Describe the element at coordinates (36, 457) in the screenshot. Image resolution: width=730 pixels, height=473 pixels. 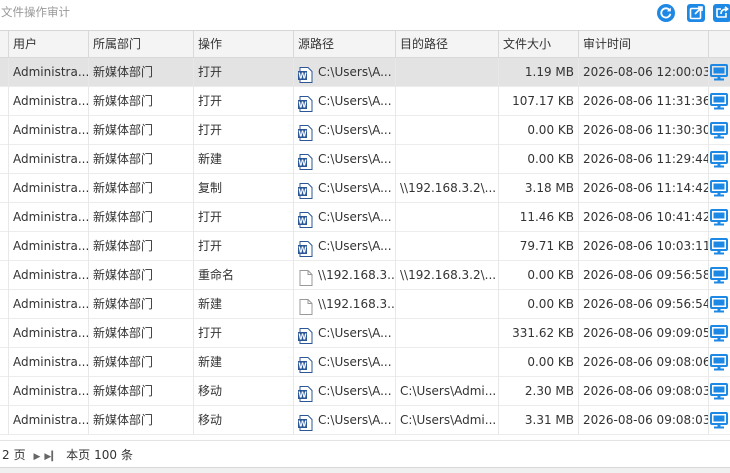
I see `next-page-icon: ▶` at that location.